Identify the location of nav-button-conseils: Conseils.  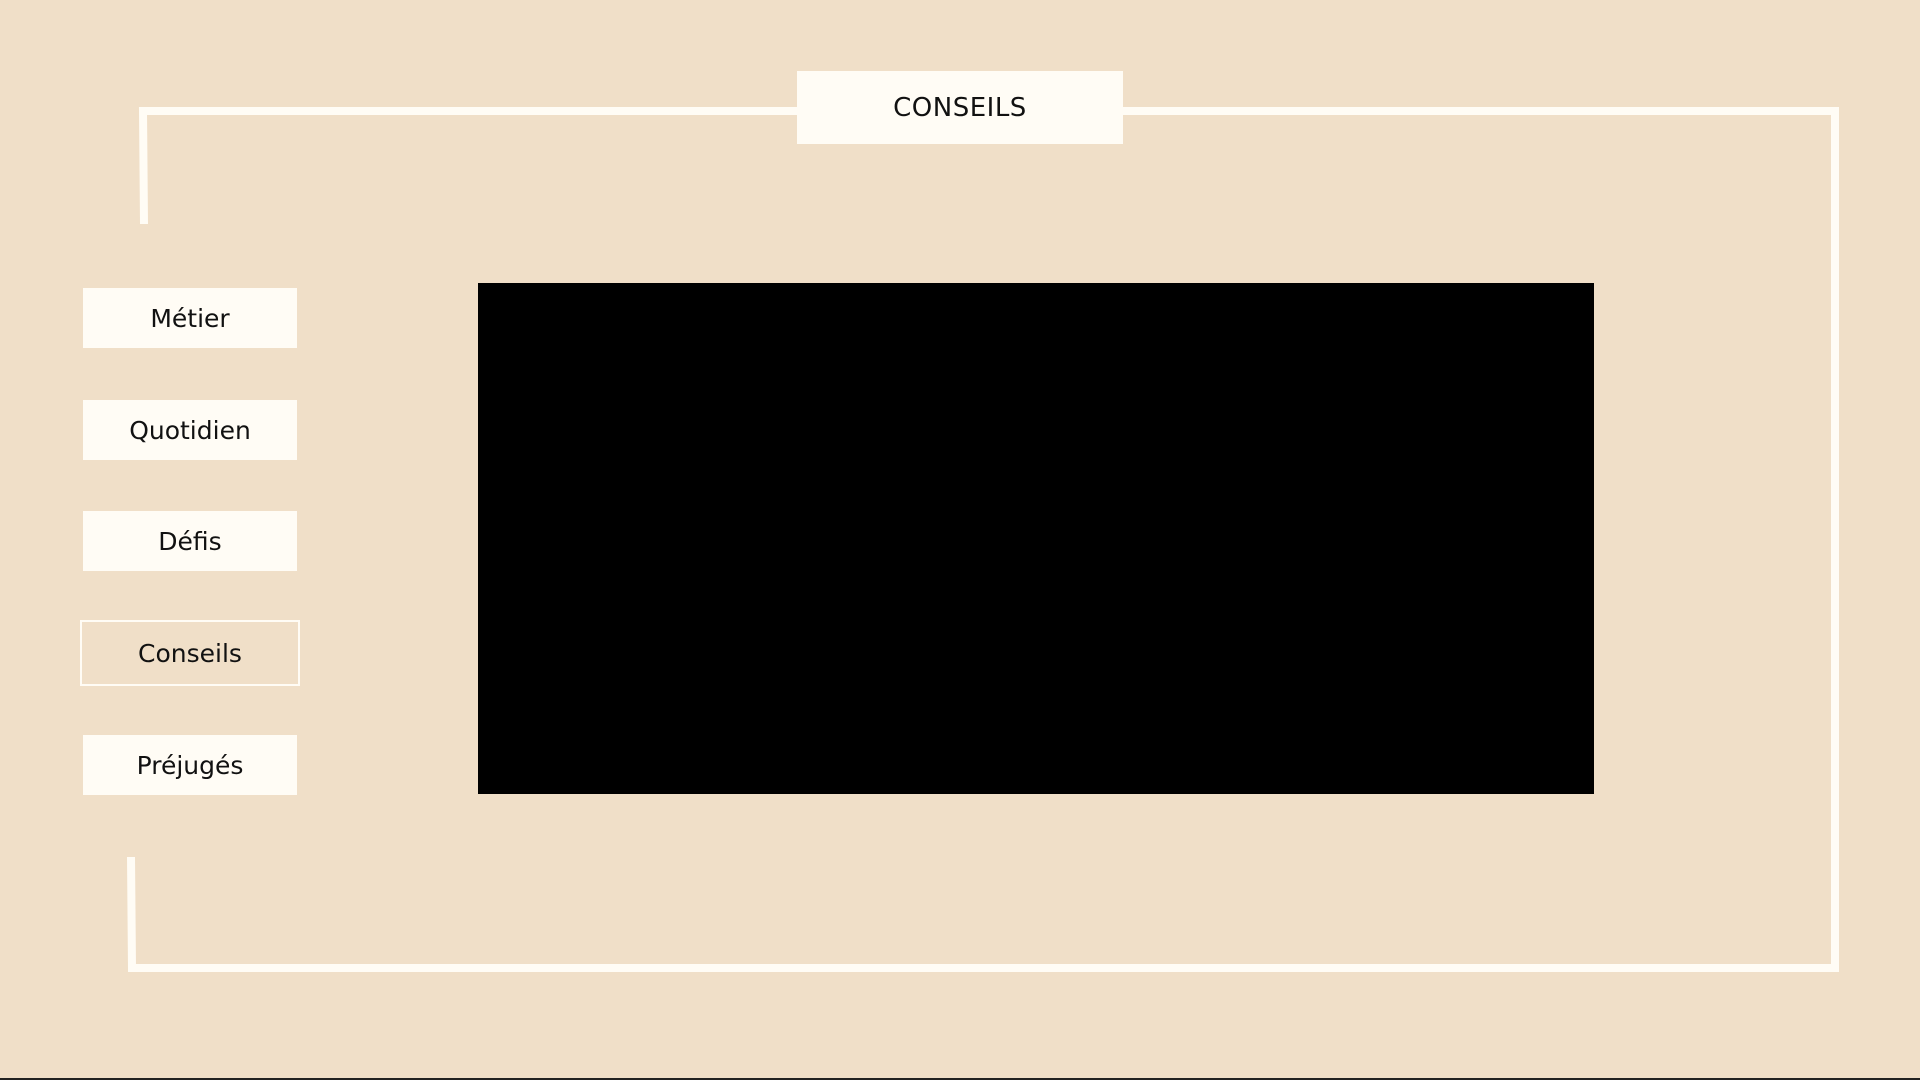
(190, 653).